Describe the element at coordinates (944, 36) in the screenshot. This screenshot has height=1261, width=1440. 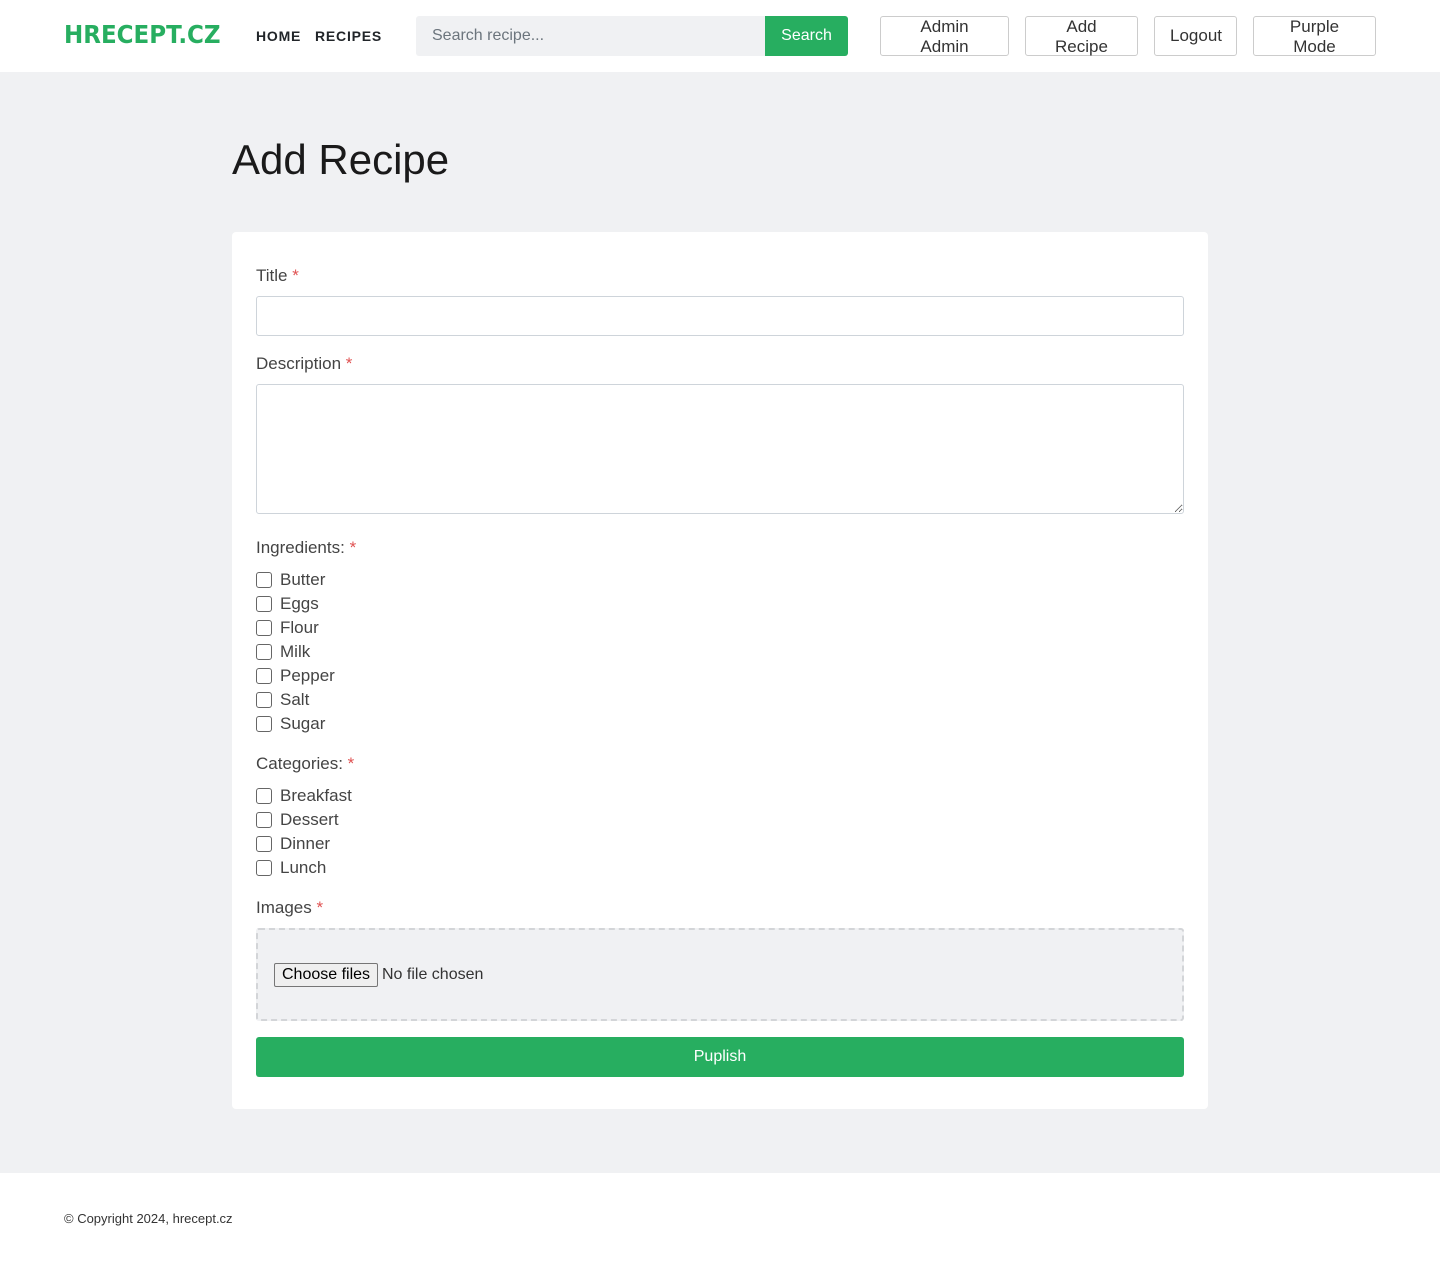
I see `admin-profile-button: Admin Admin` at that location.